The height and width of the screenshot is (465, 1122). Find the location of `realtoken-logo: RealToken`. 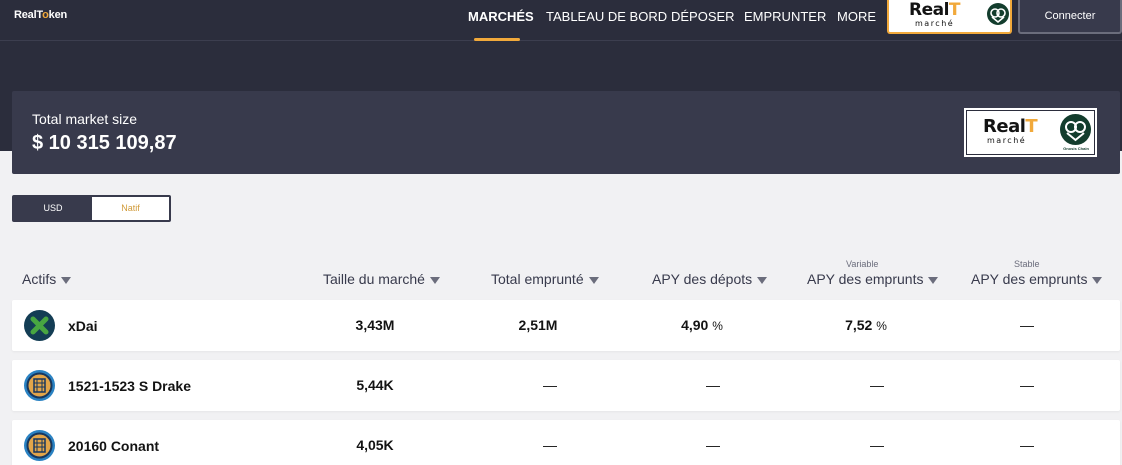

realtoken-logo: RealToken is located at coordinates (40, 15).